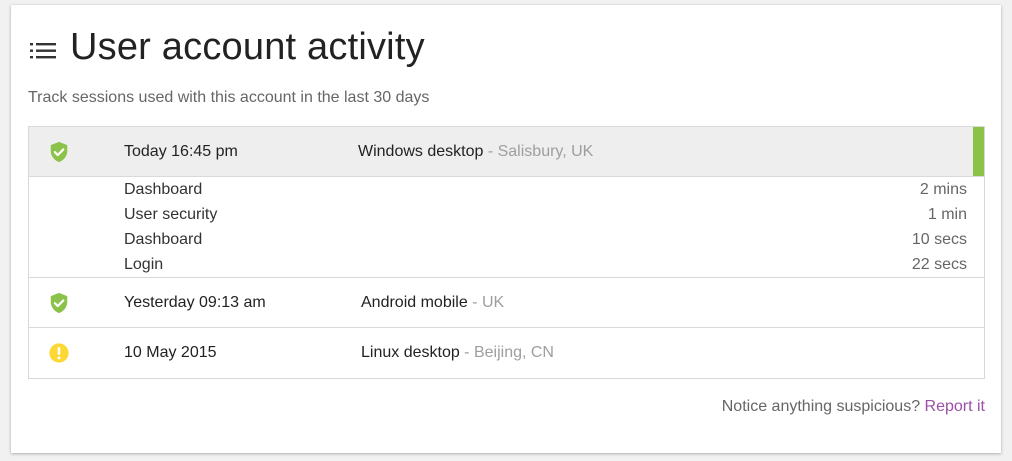  I want to click on session-device: Windows desktop - Salisbury, UK, so click(475, 152).